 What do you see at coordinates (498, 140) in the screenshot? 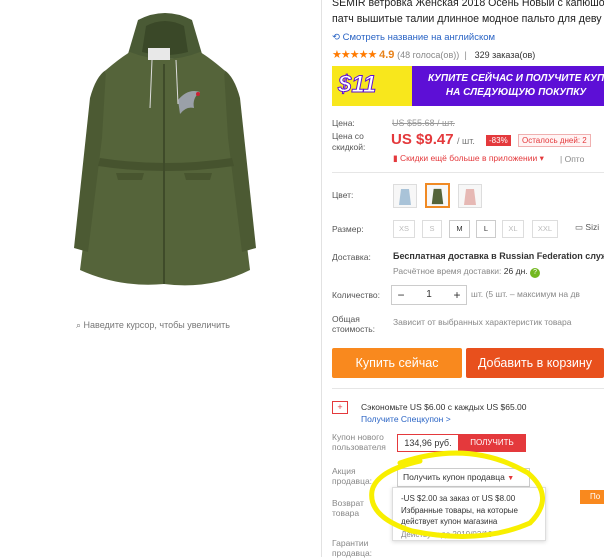
I see `discount-badge: -83%` at bounding box center [498, 140].